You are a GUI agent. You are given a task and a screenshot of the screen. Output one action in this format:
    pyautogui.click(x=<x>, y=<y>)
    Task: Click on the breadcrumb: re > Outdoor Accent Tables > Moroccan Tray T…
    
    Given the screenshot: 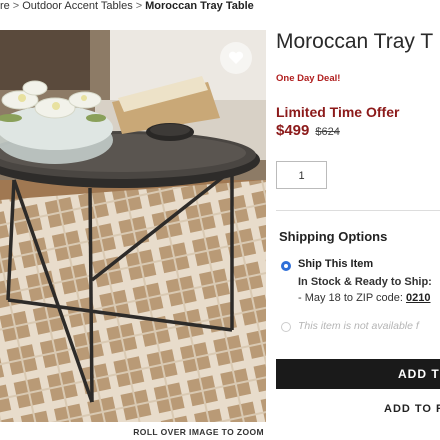 What is the action you would take?
    pyautogui.click(x=220, y=7)
    